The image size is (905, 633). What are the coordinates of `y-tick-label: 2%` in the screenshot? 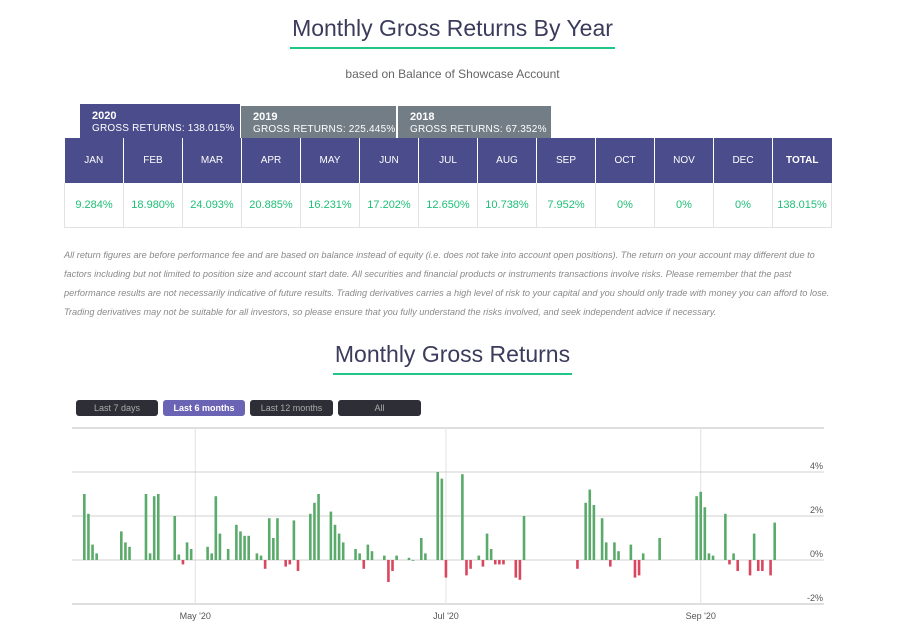 It's located at (816, 510).